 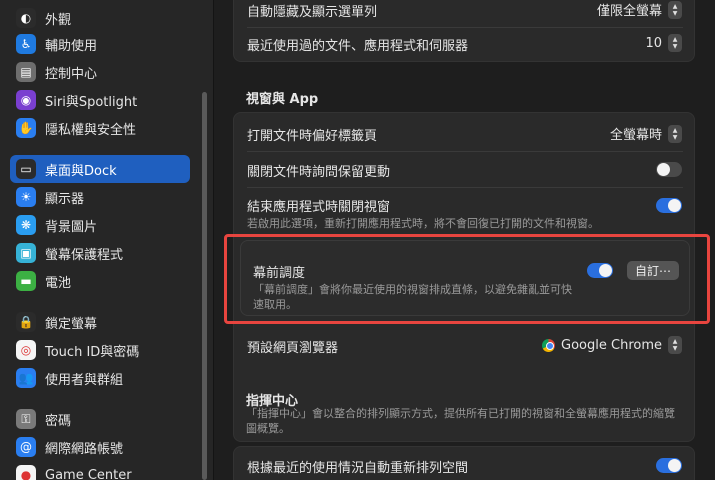 I want to click on default-browser-label: 預設網頁瀏覽器, so click(x=293, y=348).